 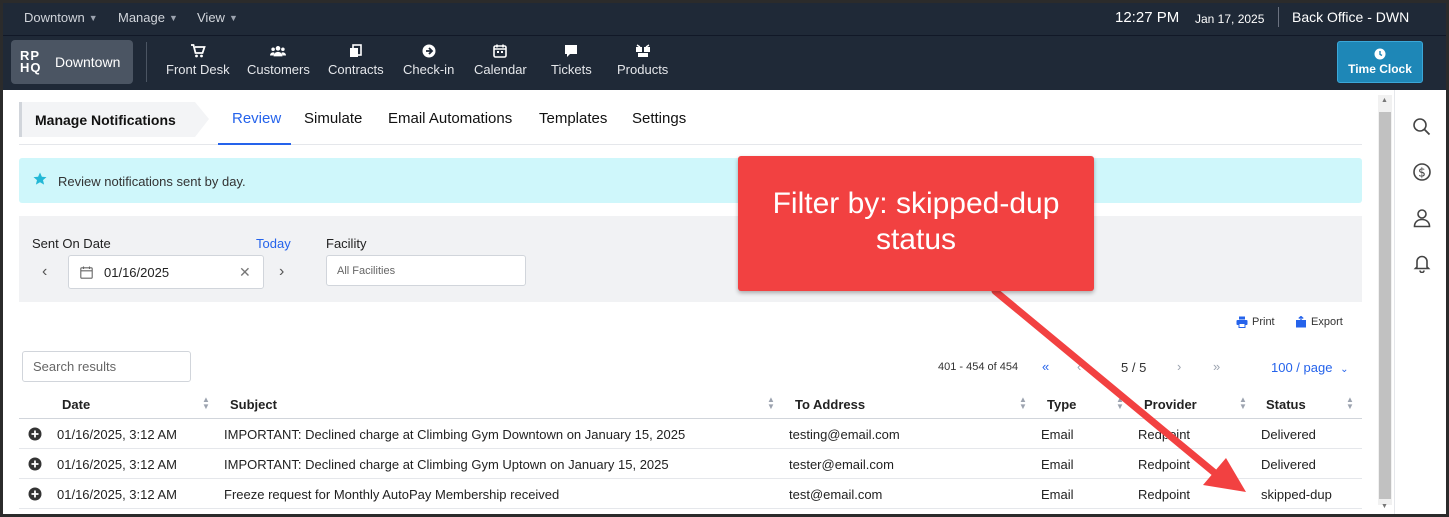 I want to click on print-label: Print, so click(x=1263, y=322).